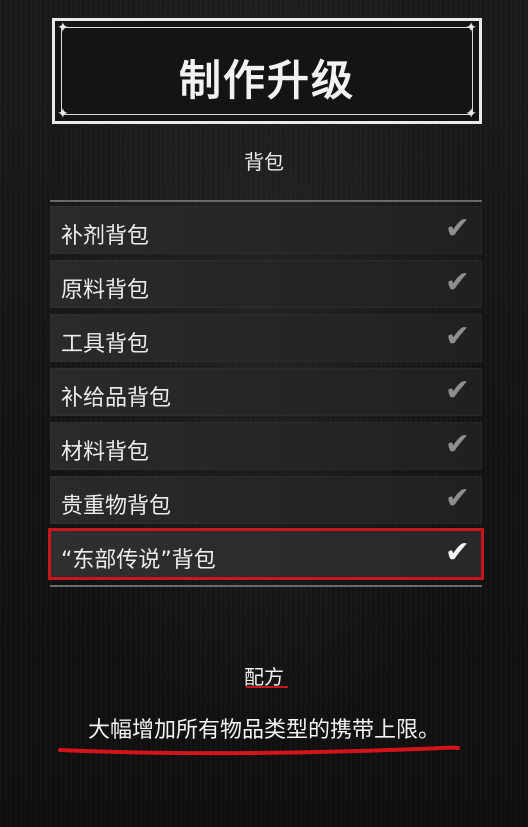  Describe the element at coordinates (266, 338) in the screenshot. I see `upgrade-item-tools: 工具背包 ✔` at that location.